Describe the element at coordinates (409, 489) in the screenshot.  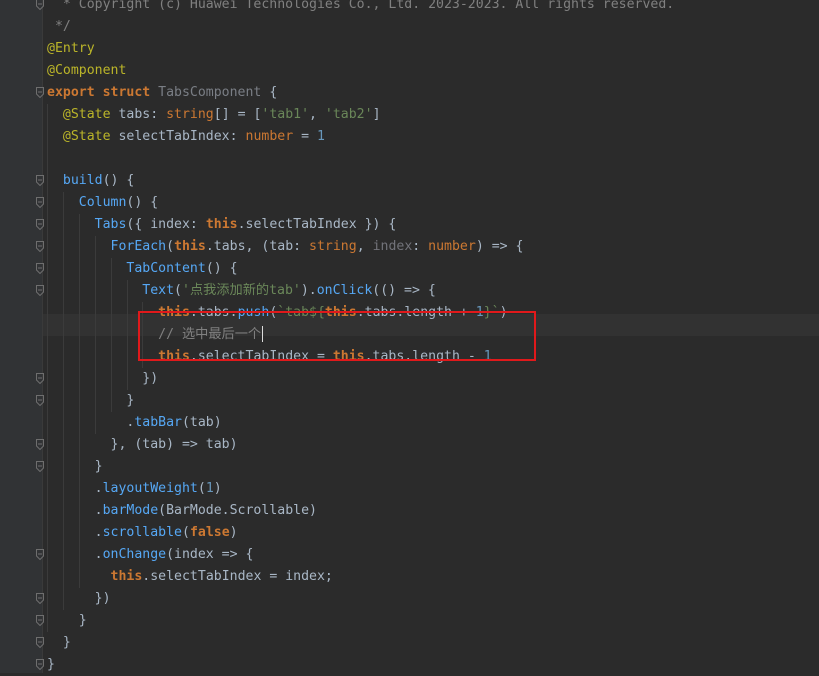
I see `code-line: .layoutWeight(1)` at that location.